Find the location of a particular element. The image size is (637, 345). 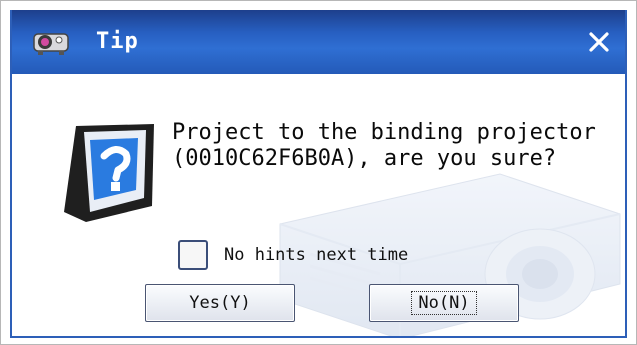

dialog-title: Tip is located at coordinates (117, 41).